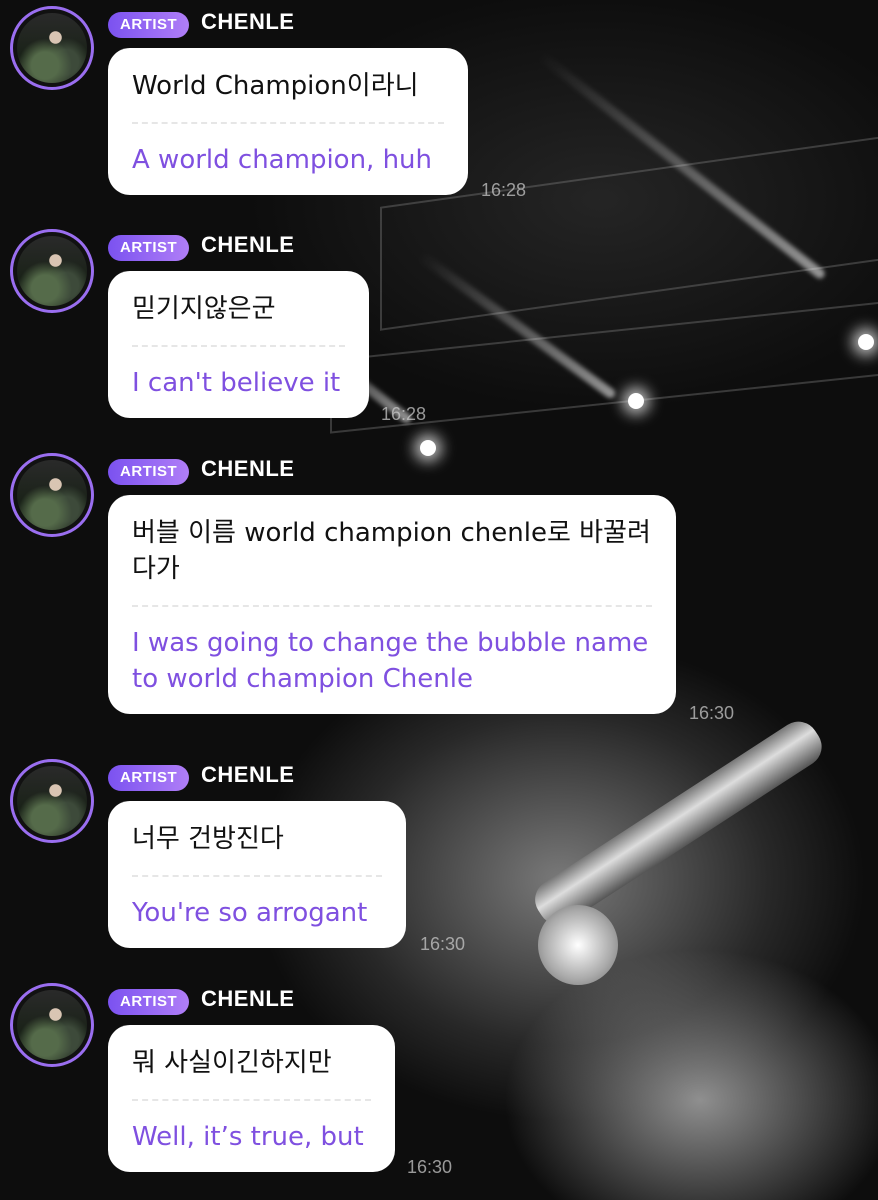  What do you see at coordinates (578, 945) in the screenshot?
I see `microphone-head` at bounding box center [578, 945].